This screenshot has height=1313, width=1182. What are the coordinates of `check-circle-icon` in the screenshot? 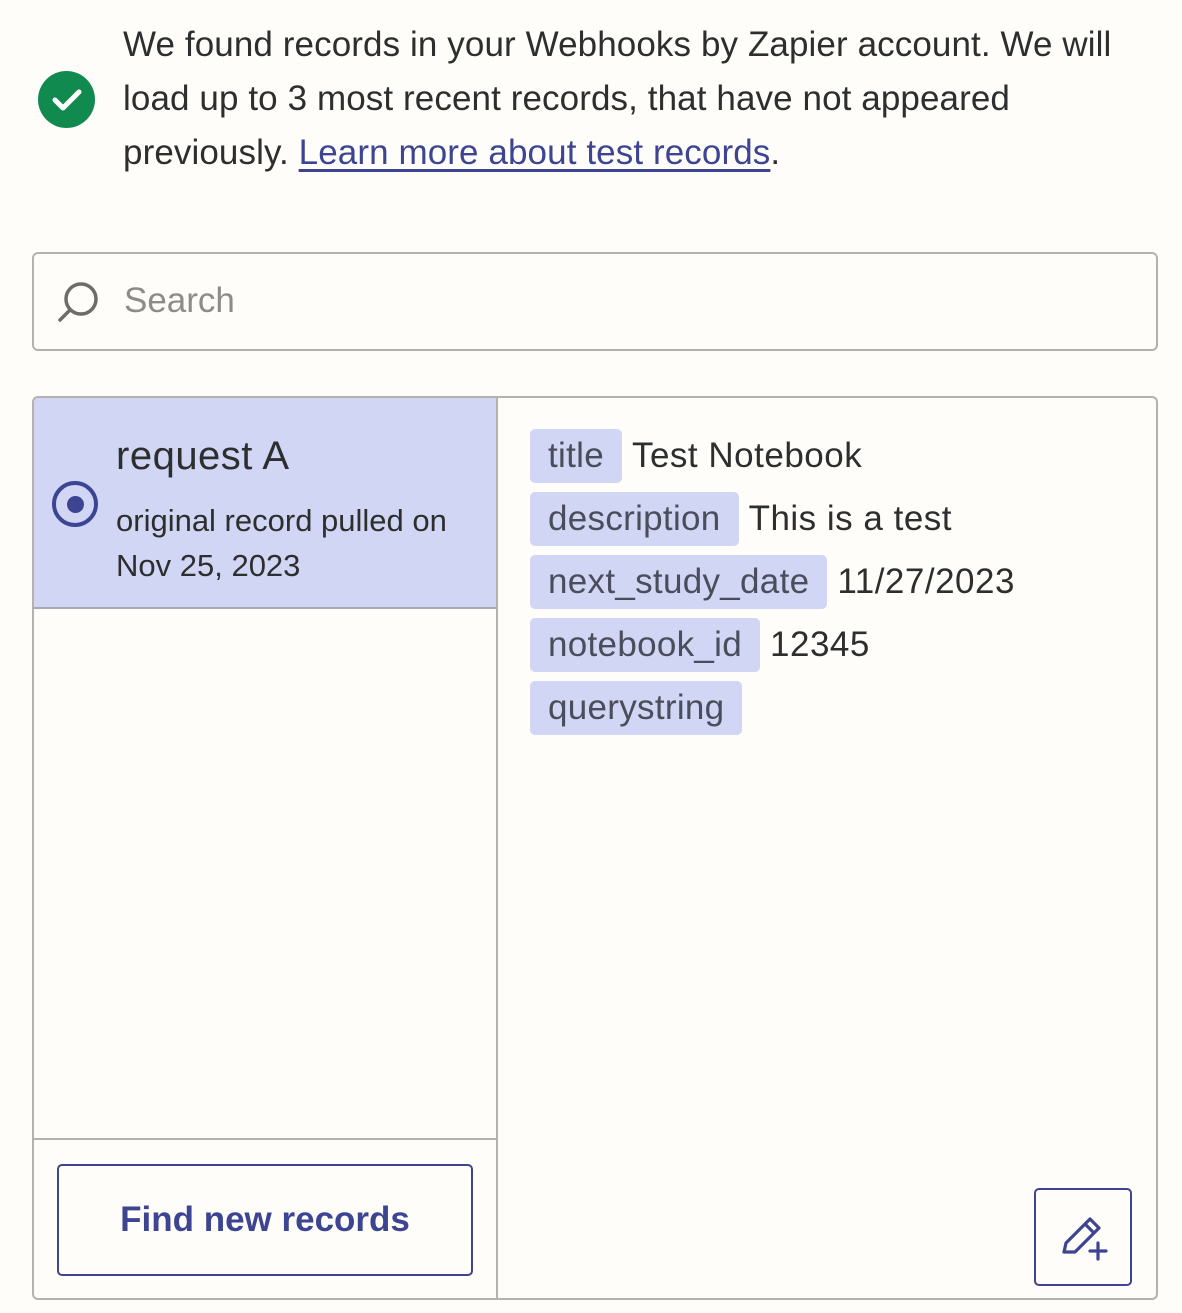 It's located at (66, 99).